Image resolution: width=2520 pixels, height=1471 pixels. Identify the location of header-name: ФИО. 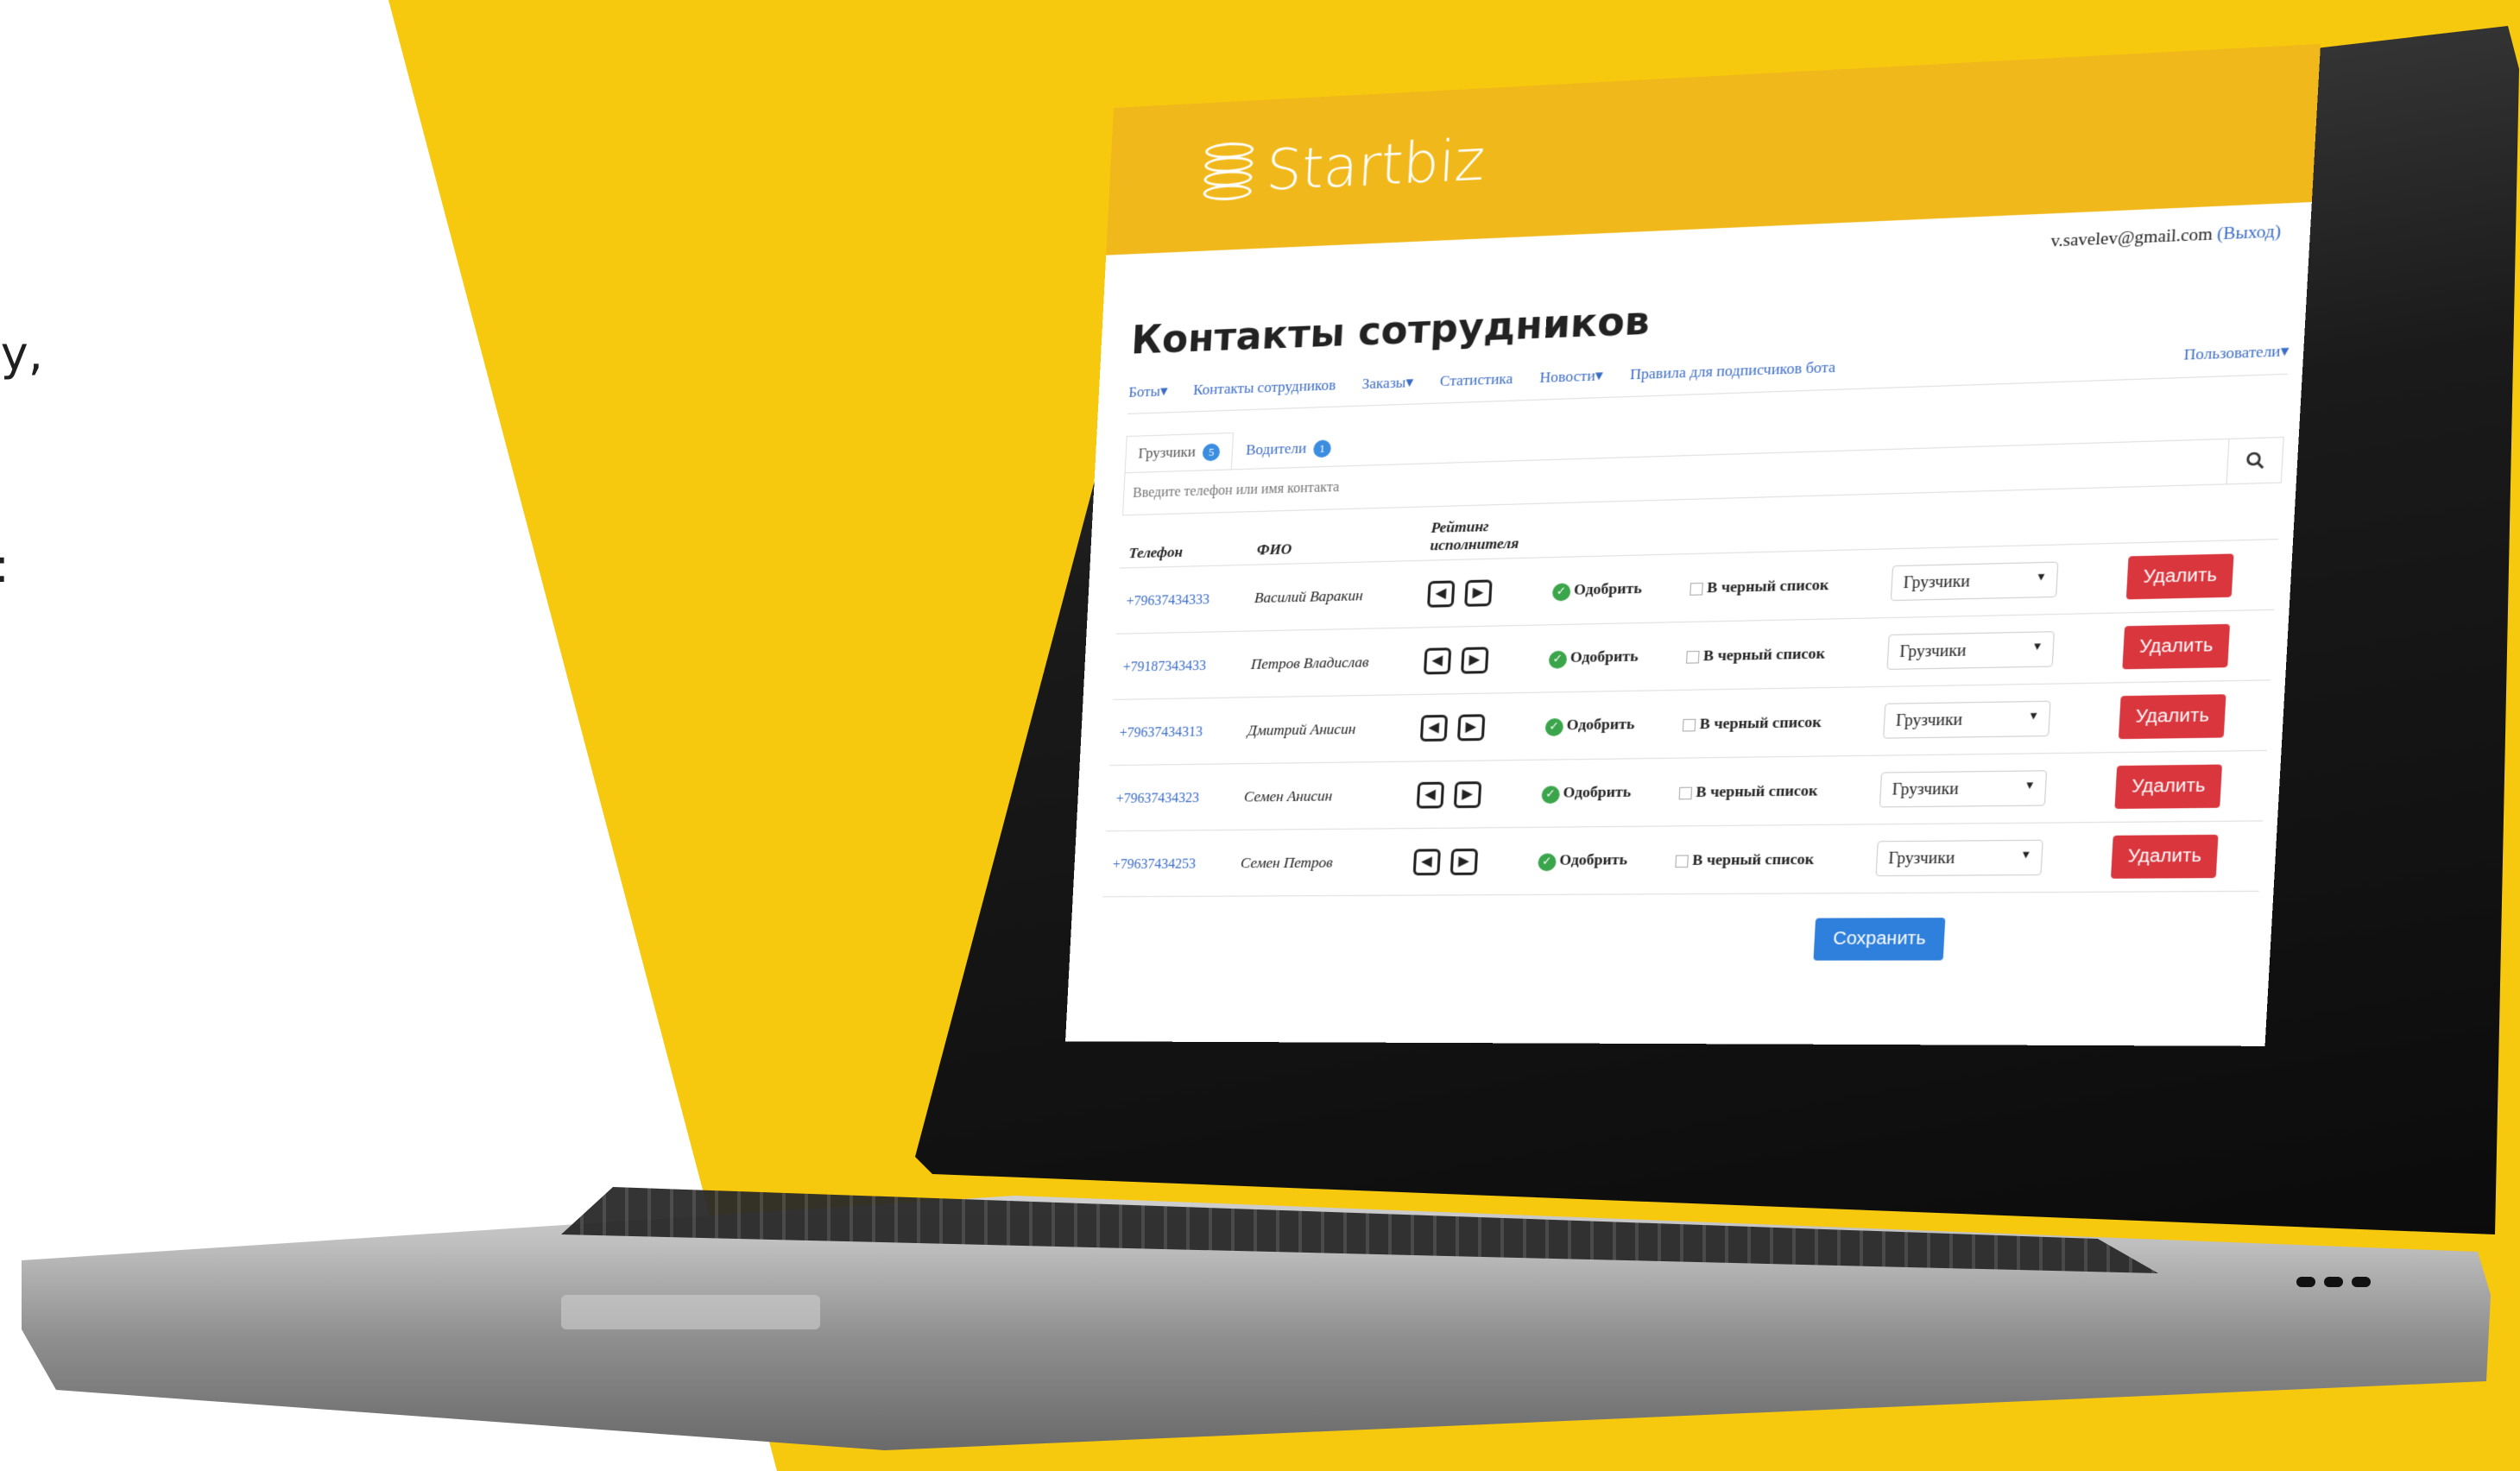
(1336, 539).